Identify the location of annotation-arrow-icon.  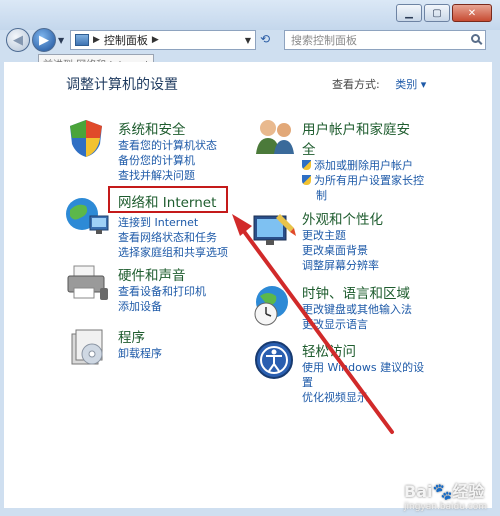
(313, 324).